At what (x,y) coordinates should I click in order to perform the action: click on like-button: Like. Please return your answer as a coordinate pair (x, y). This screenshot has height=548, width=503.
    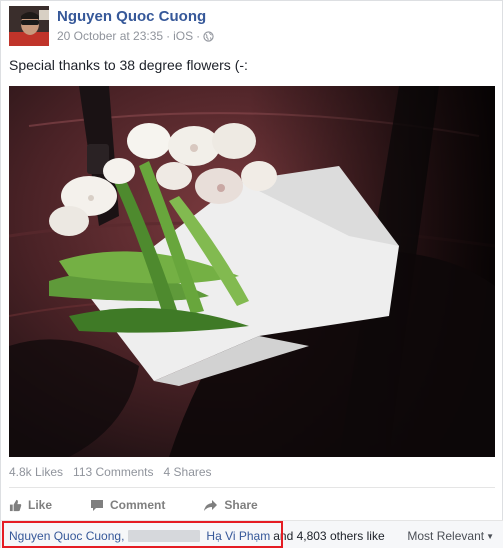
    Looking at the image, I should click on (30, 505).